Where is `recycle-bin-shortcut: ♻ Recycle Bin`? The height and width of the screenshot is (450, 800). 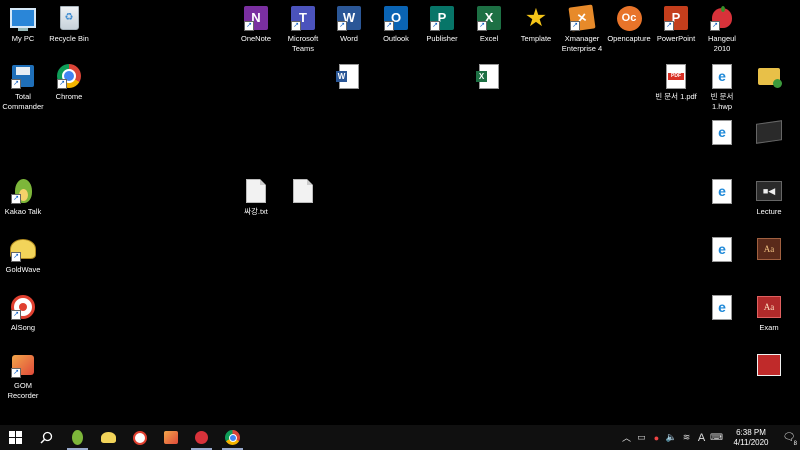 recycle-bin-shortcut: ♻ Recycle Bin is located at coordinates (69, 23).